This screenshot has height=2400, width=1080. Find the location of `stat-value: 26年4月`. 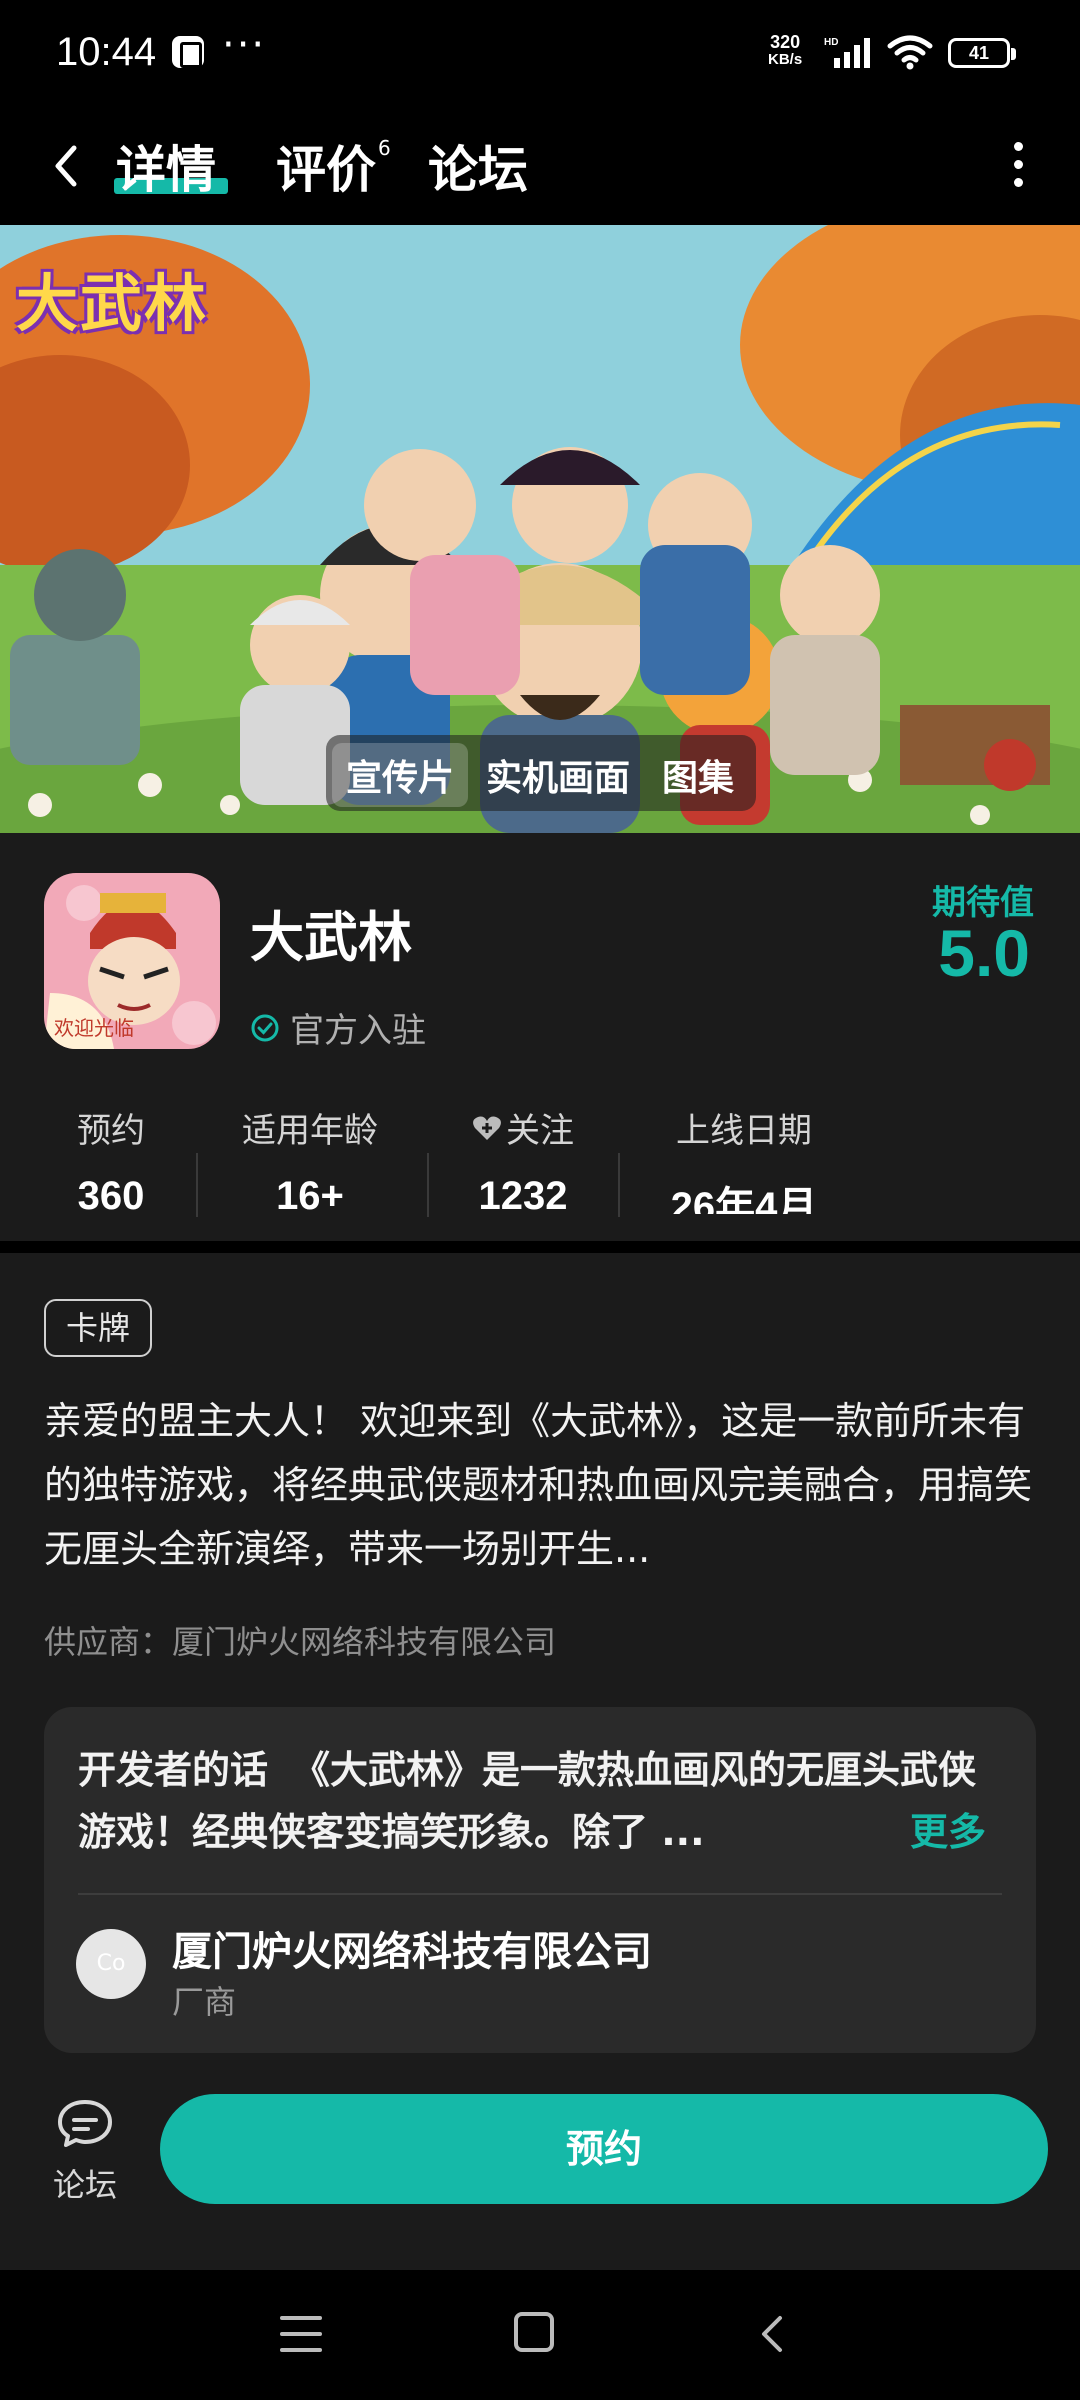

stat-value: 26年4月 is located at coordinates (744, 1199).